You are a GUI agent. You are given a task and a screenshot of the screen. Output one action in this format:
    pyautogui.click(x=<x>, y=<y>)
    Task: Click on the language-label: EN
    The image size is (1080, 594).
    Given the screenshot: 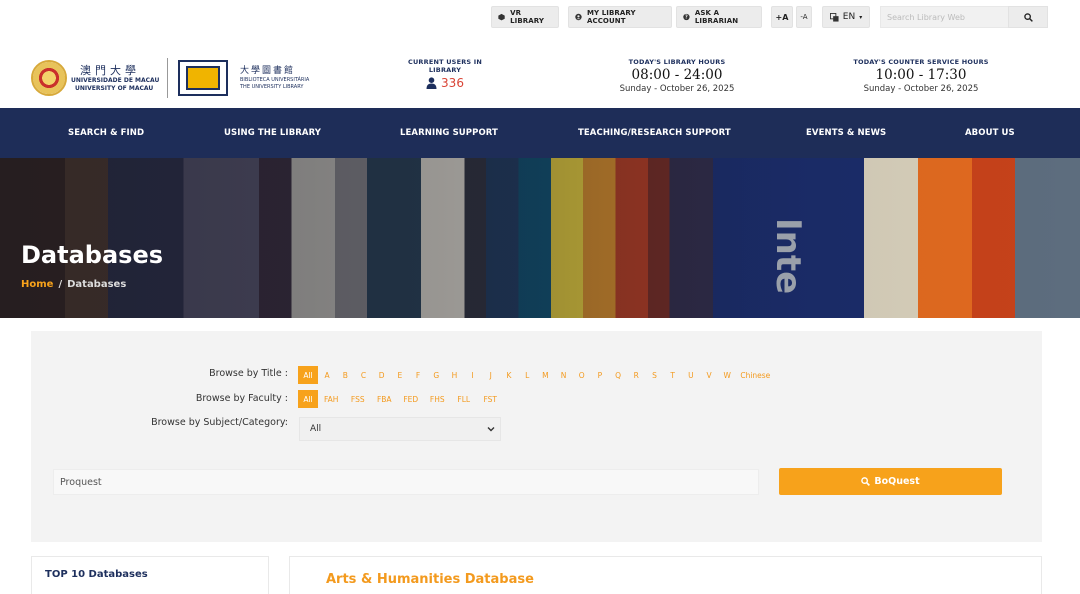 What is the action you would take?
    pyautogui.click(x=849, y=17)
    